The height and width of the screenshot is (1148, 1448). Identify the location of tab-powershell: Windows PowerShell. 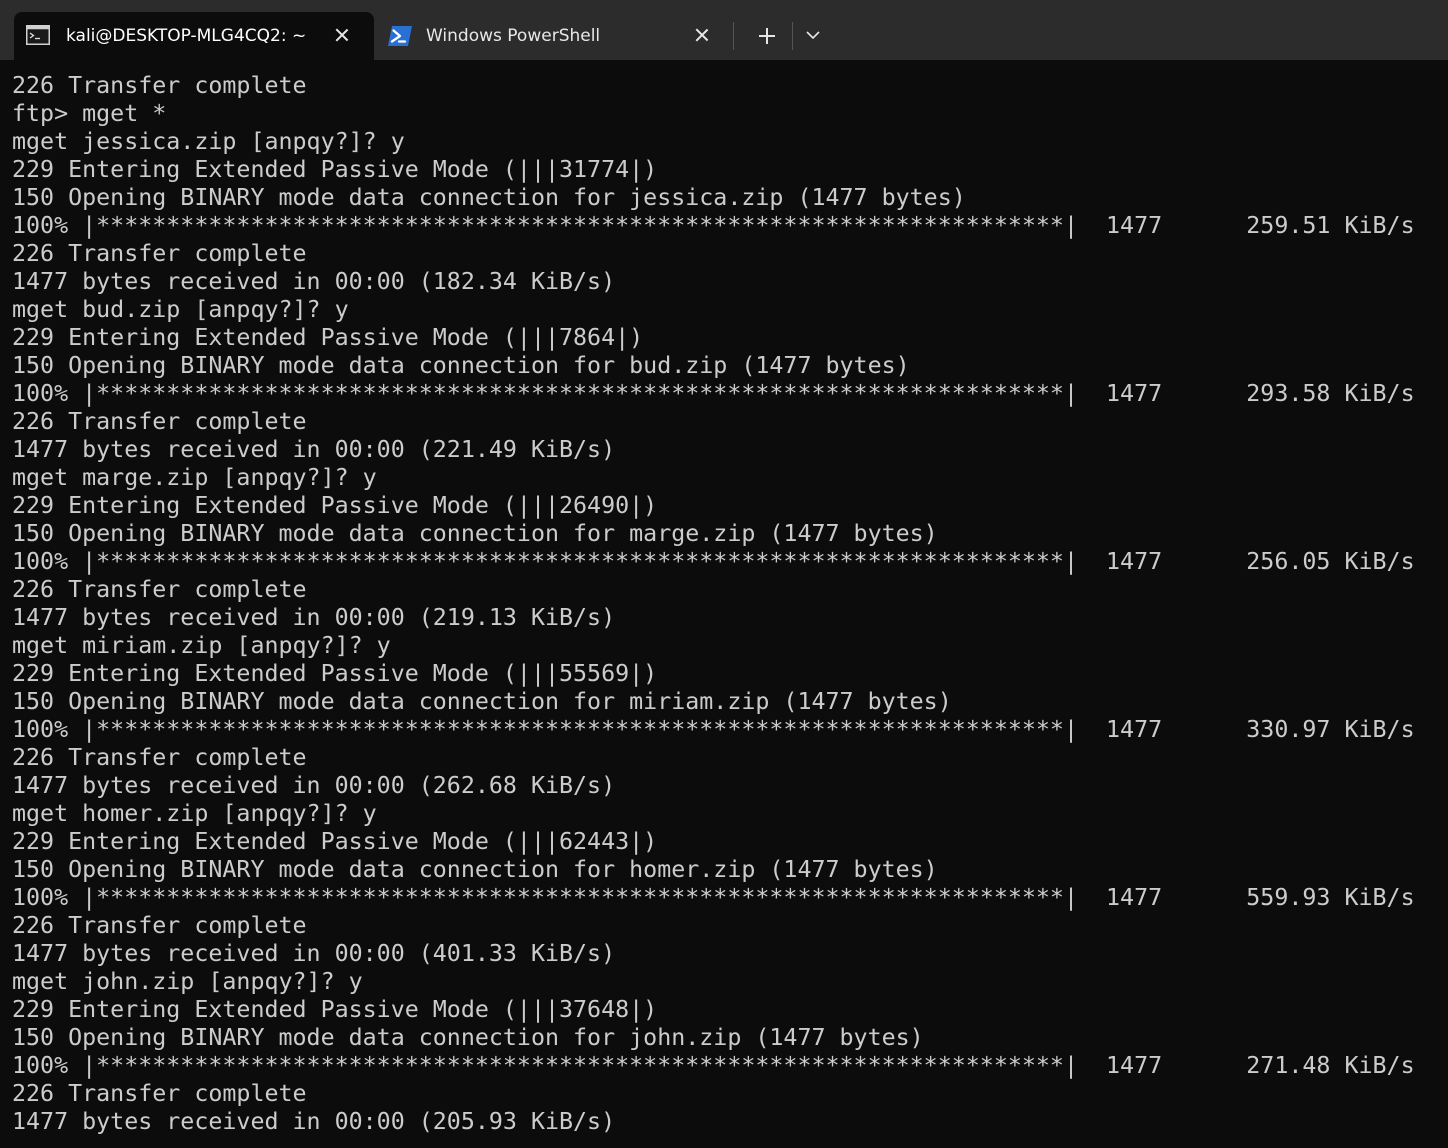
(552, 36).